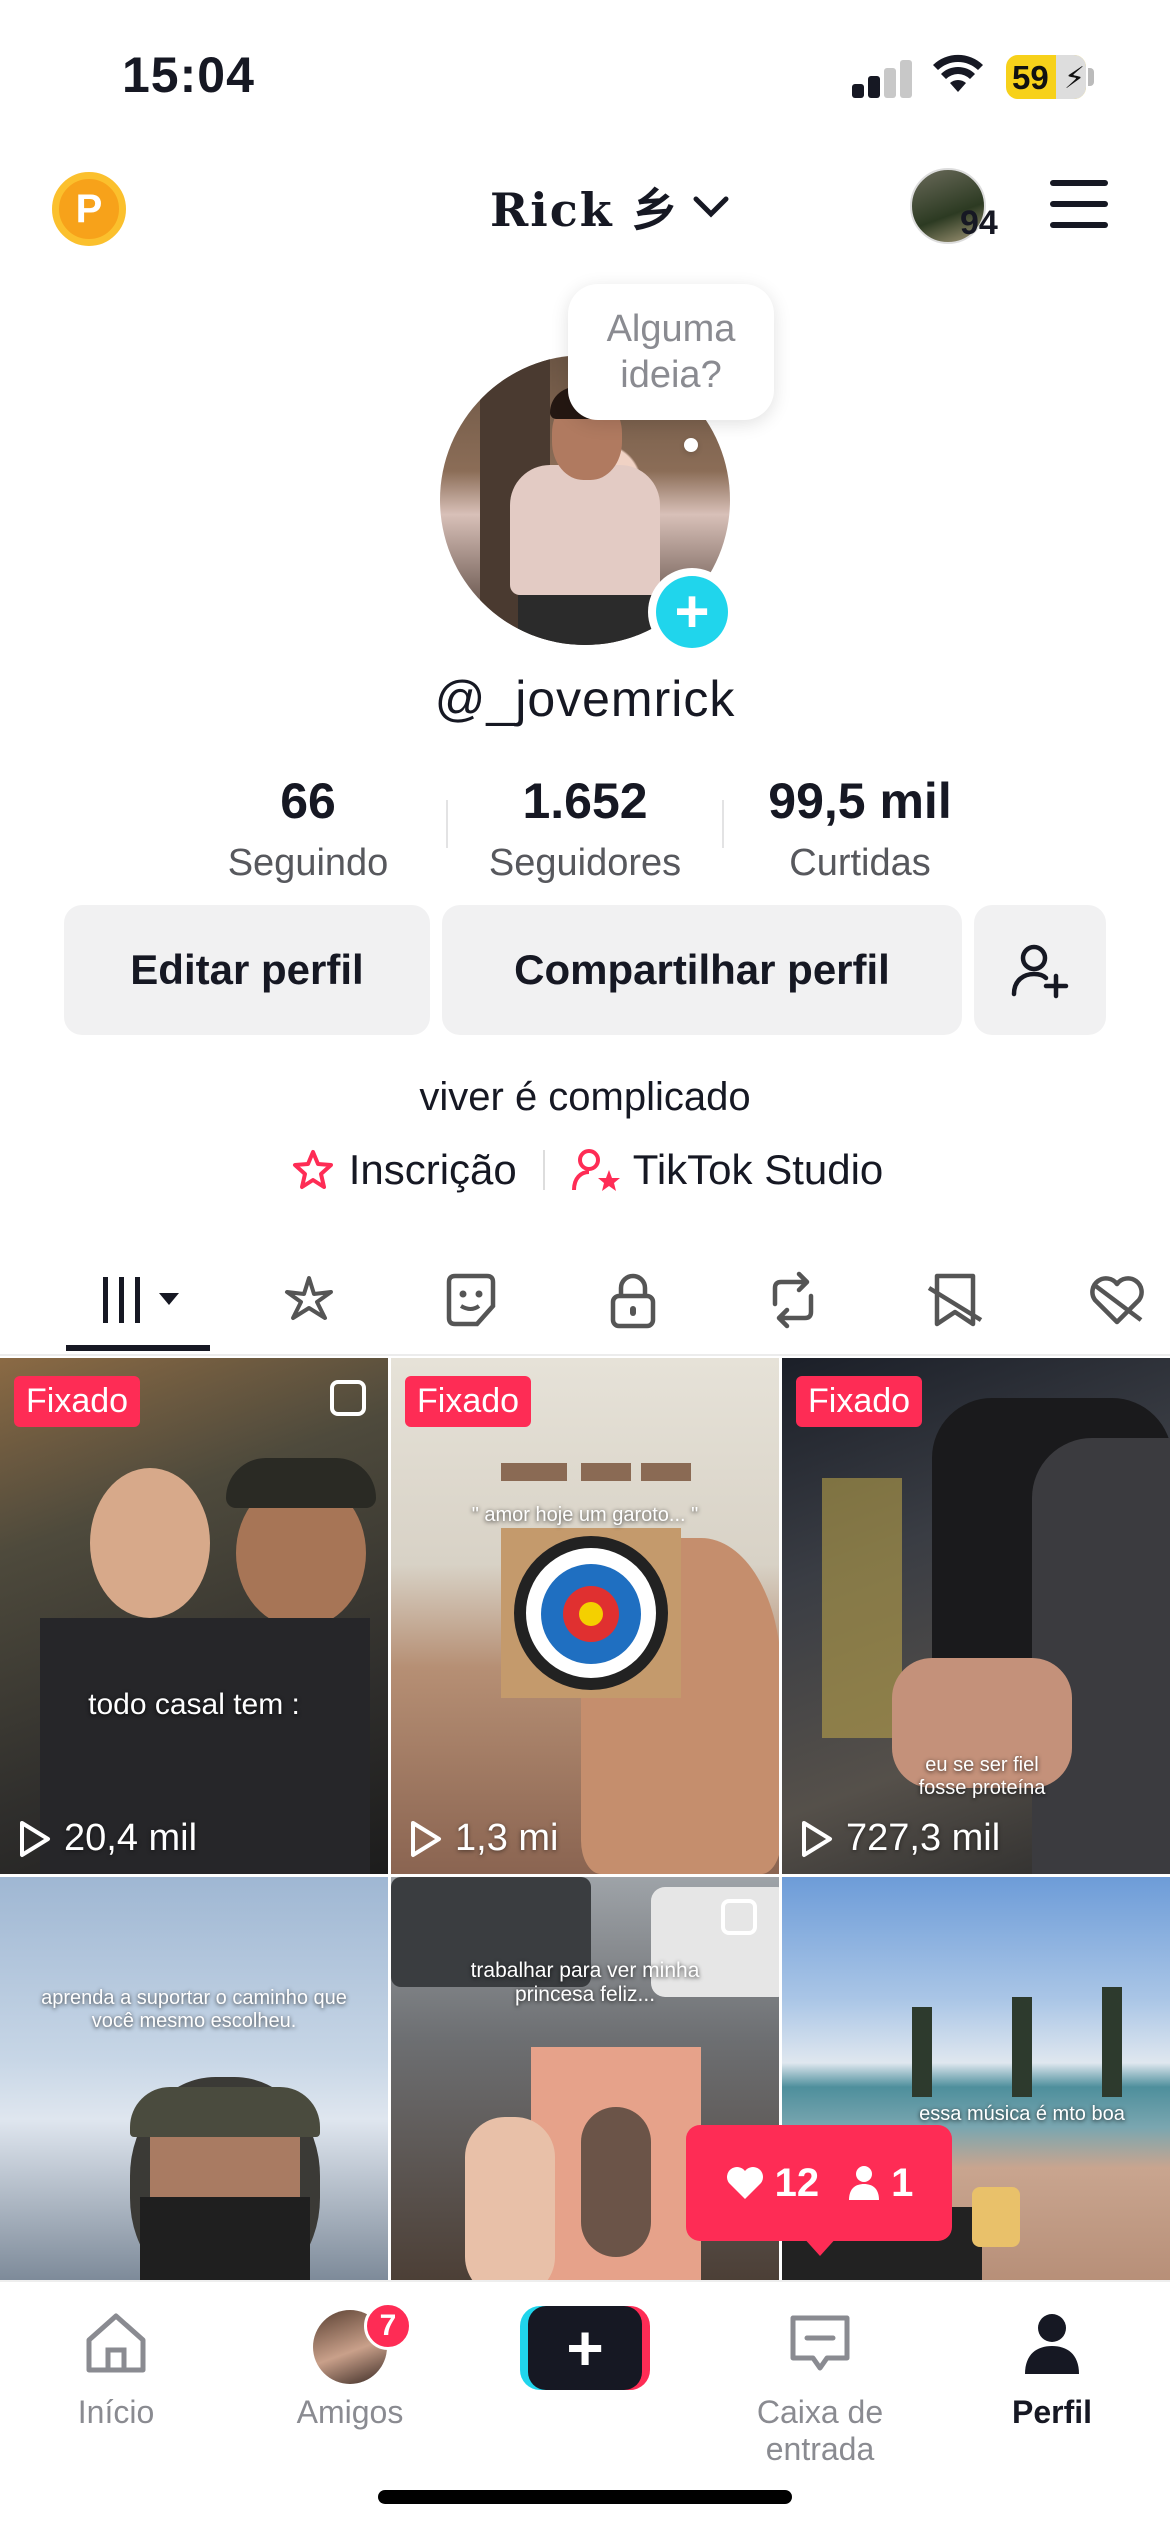  I want to click on stat-value: 1.652, so click(585, 801).